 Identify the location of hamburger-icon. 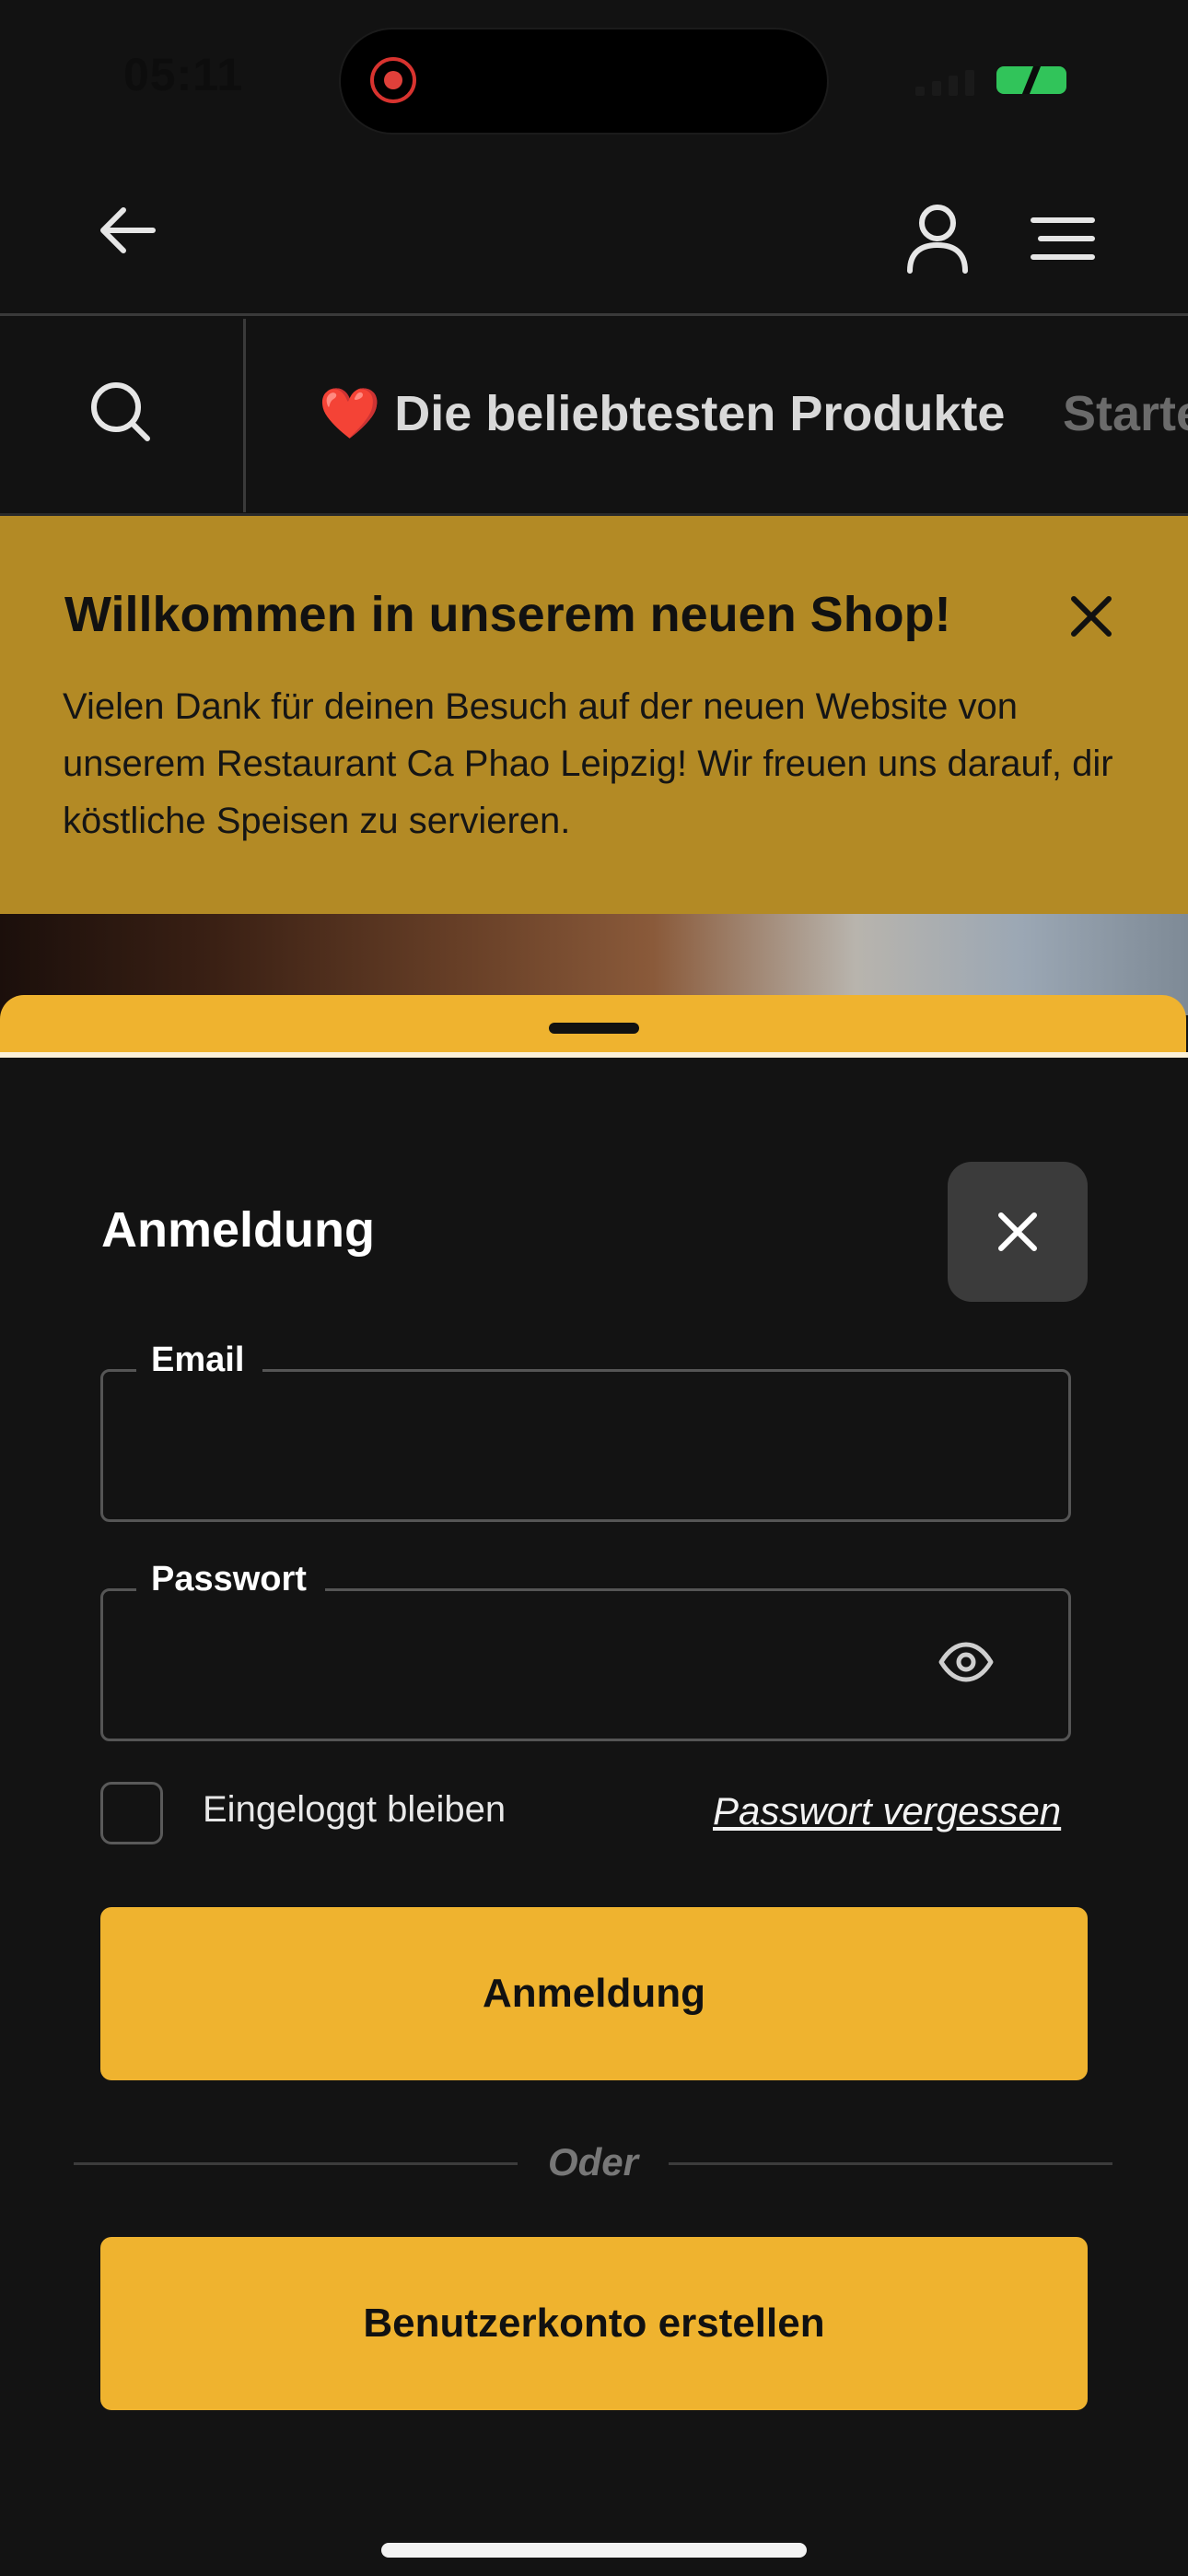
(1063, 239).